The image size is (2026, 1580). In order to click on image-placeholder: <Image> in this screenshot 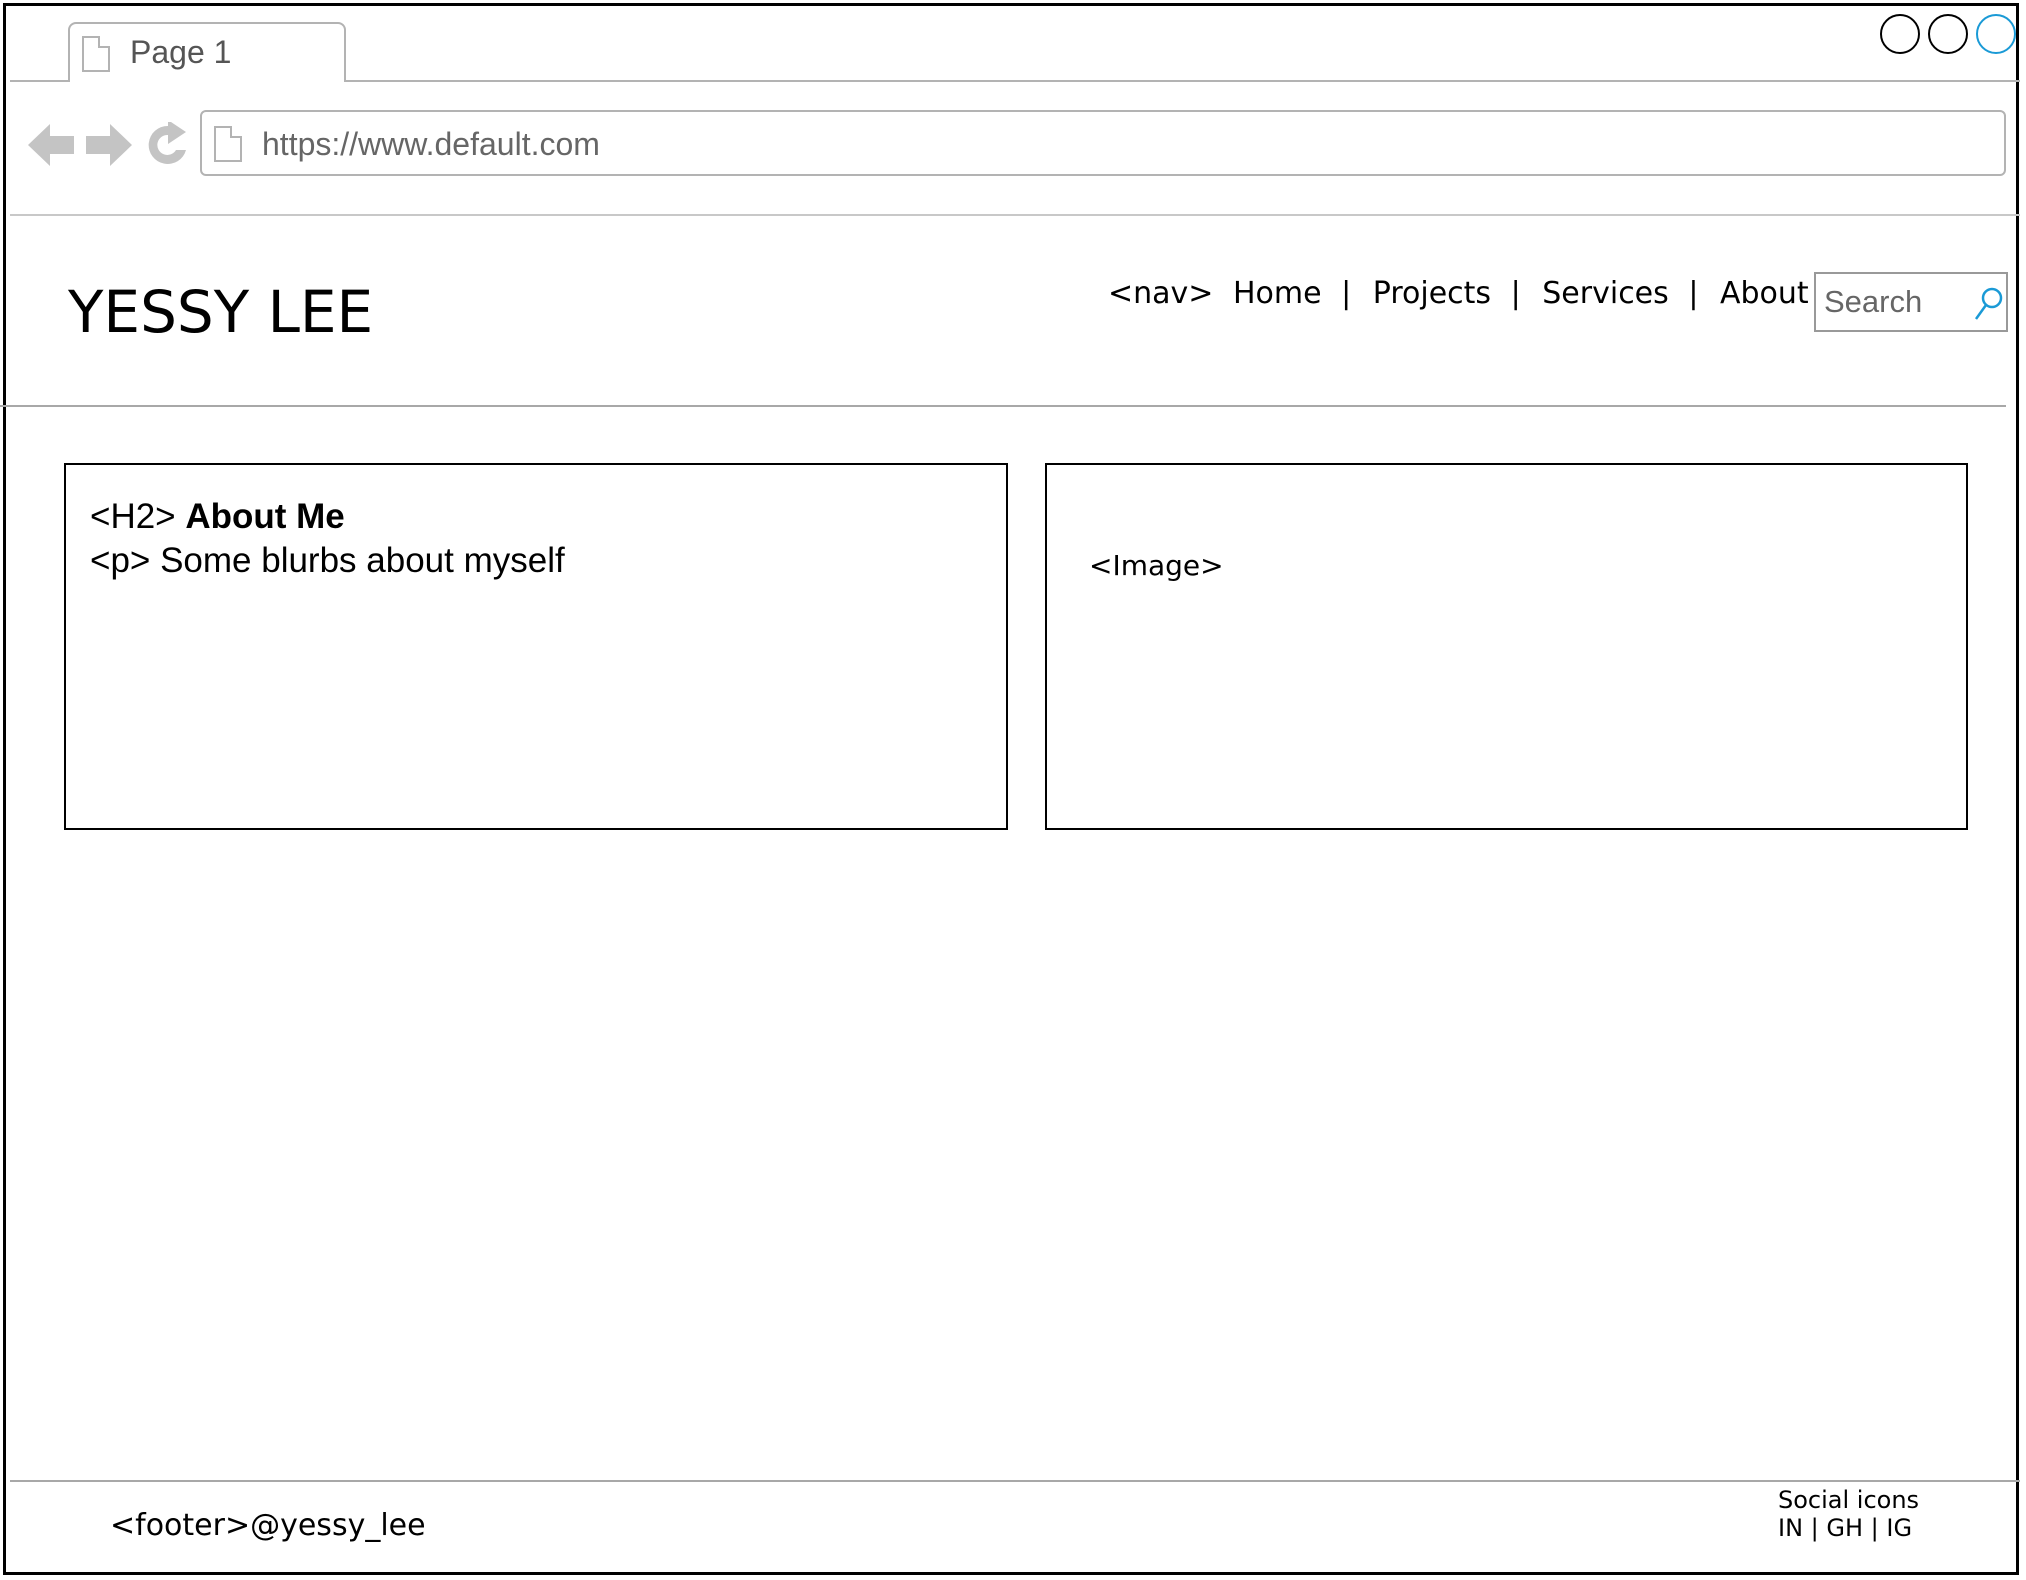, I will do `click(1506, 646)`.